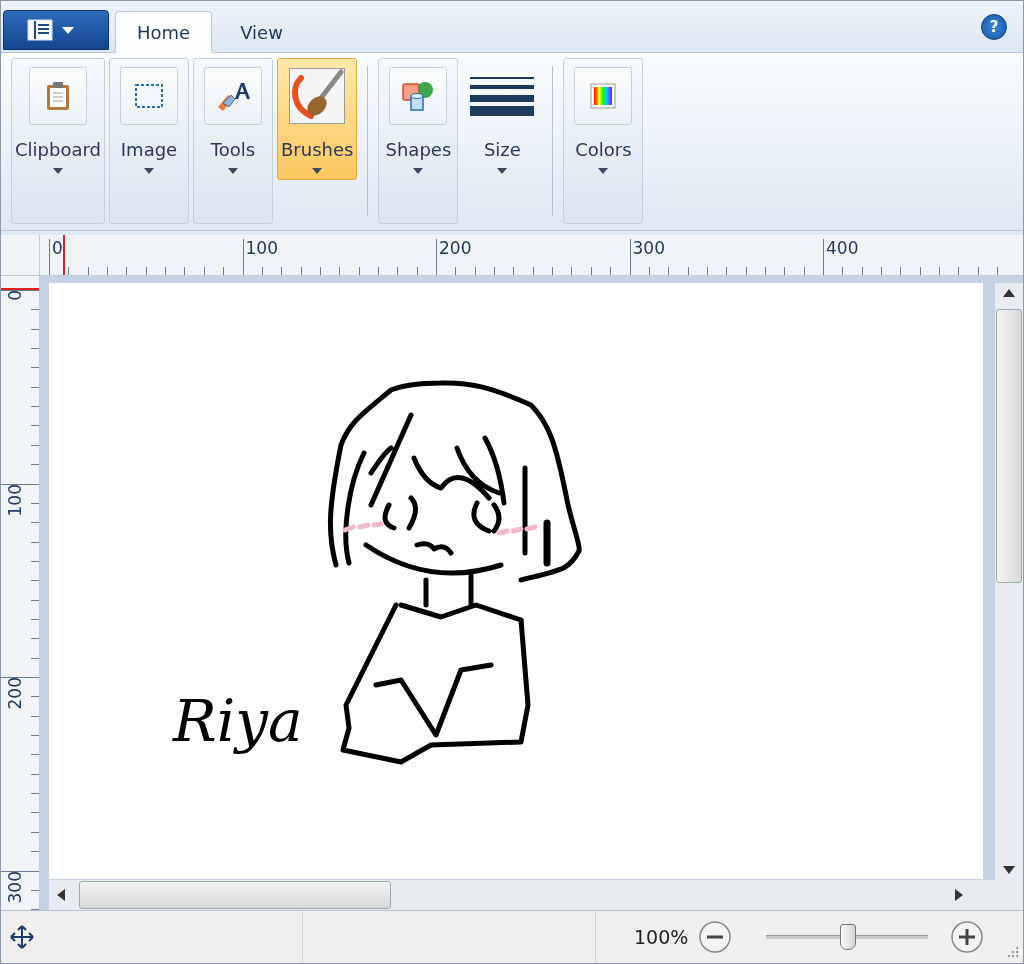  I want to click on right-arrow-icon, so click(959, 895).